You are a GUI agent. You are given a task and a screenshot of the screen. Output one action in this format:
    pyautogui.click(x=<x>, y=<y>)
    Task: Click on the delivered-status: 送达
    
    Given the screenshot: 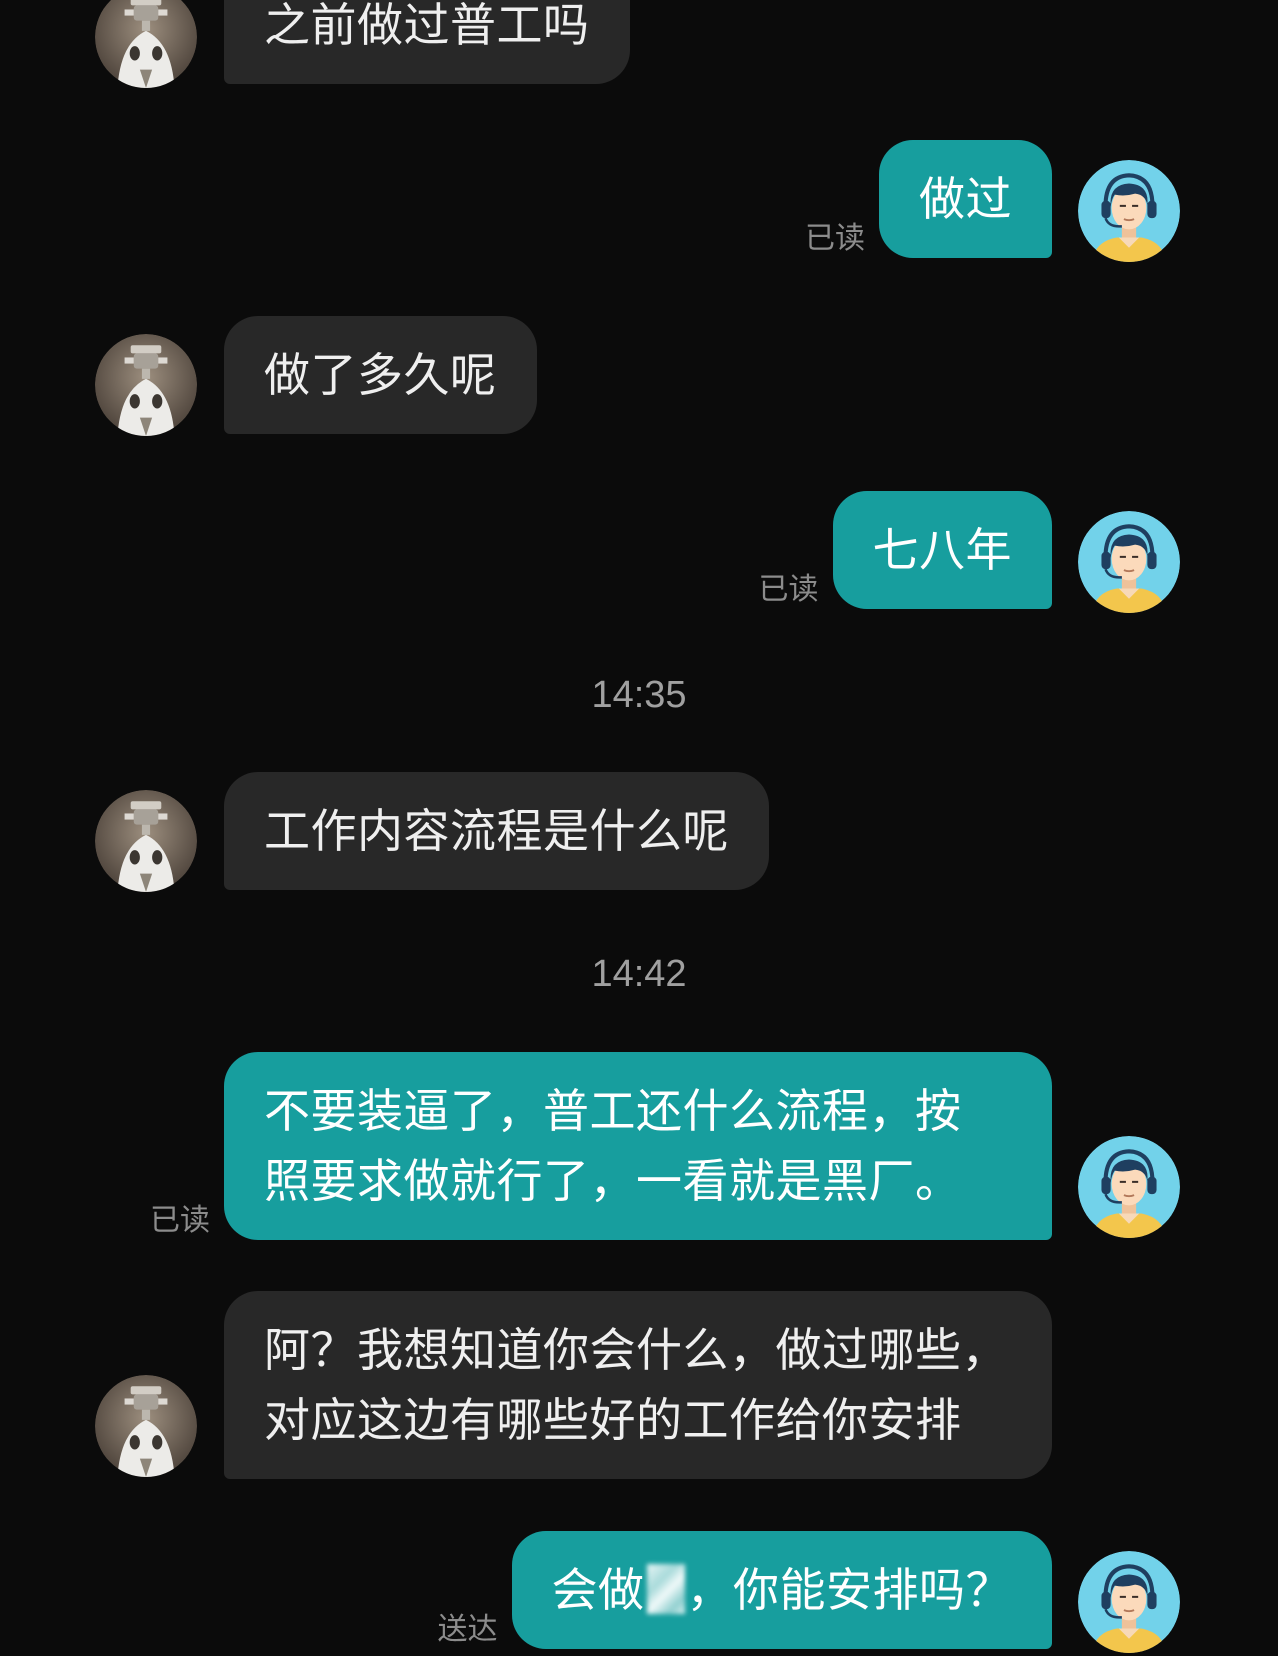 What is the action you would take?
    pyautogui.click(x=467, y=1629)
    